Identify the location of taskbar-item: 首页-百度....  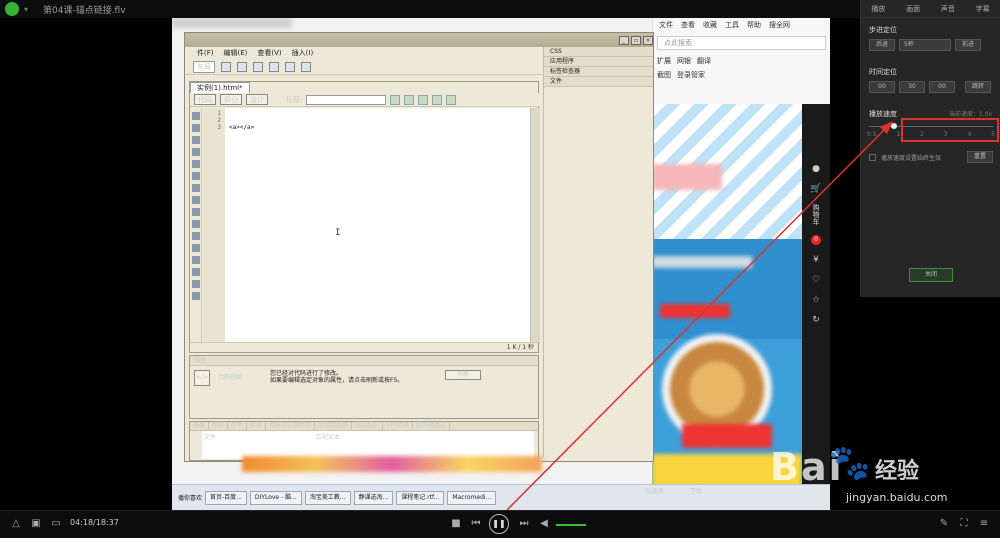
(226, 497).